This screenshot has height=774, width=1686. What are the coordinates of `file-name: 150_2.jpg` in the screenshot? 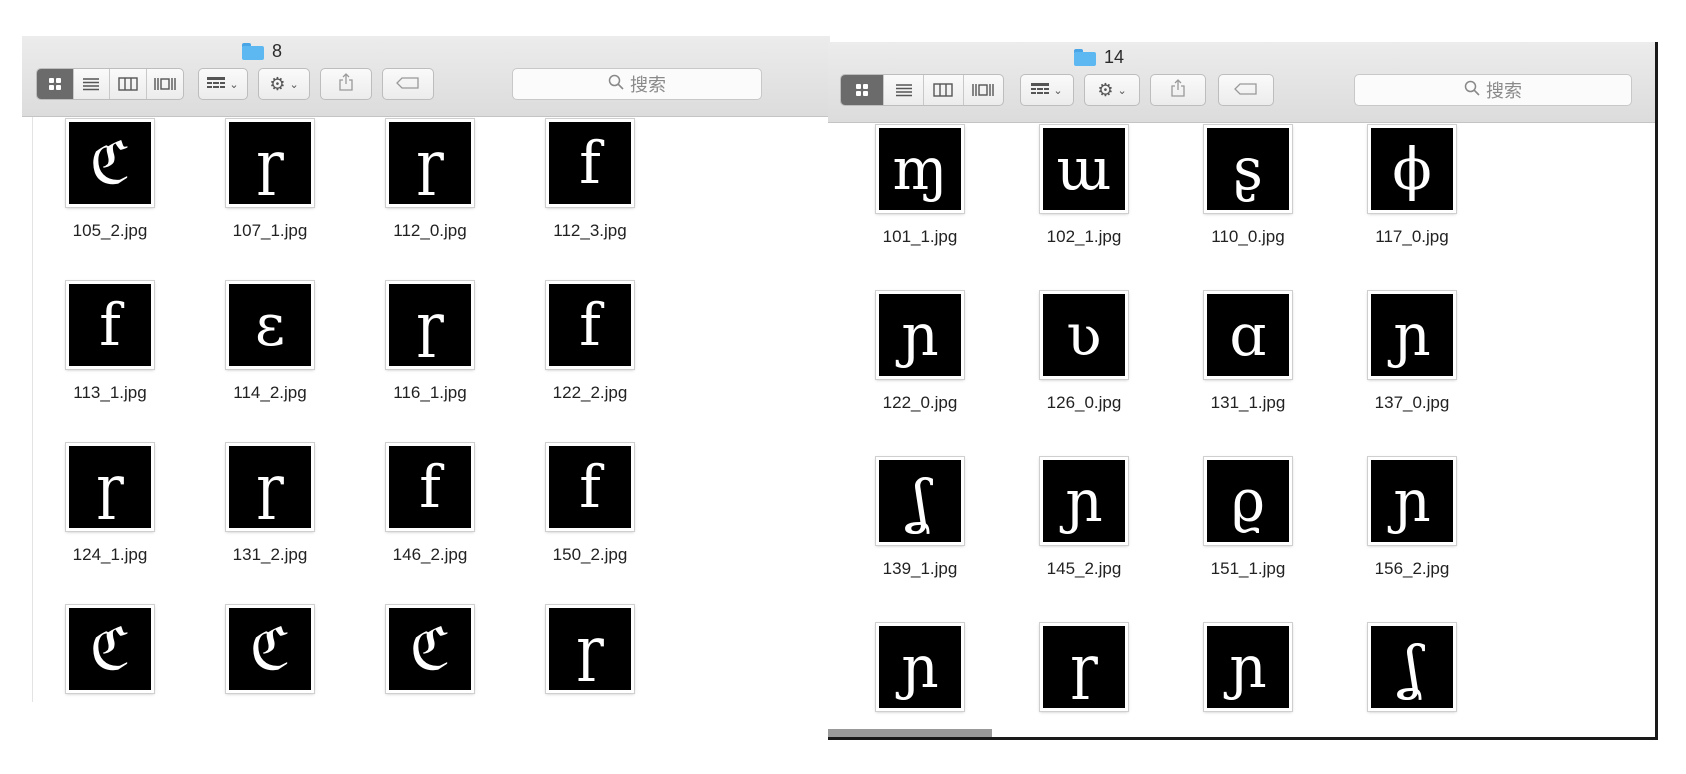 It's located at (590, 554).